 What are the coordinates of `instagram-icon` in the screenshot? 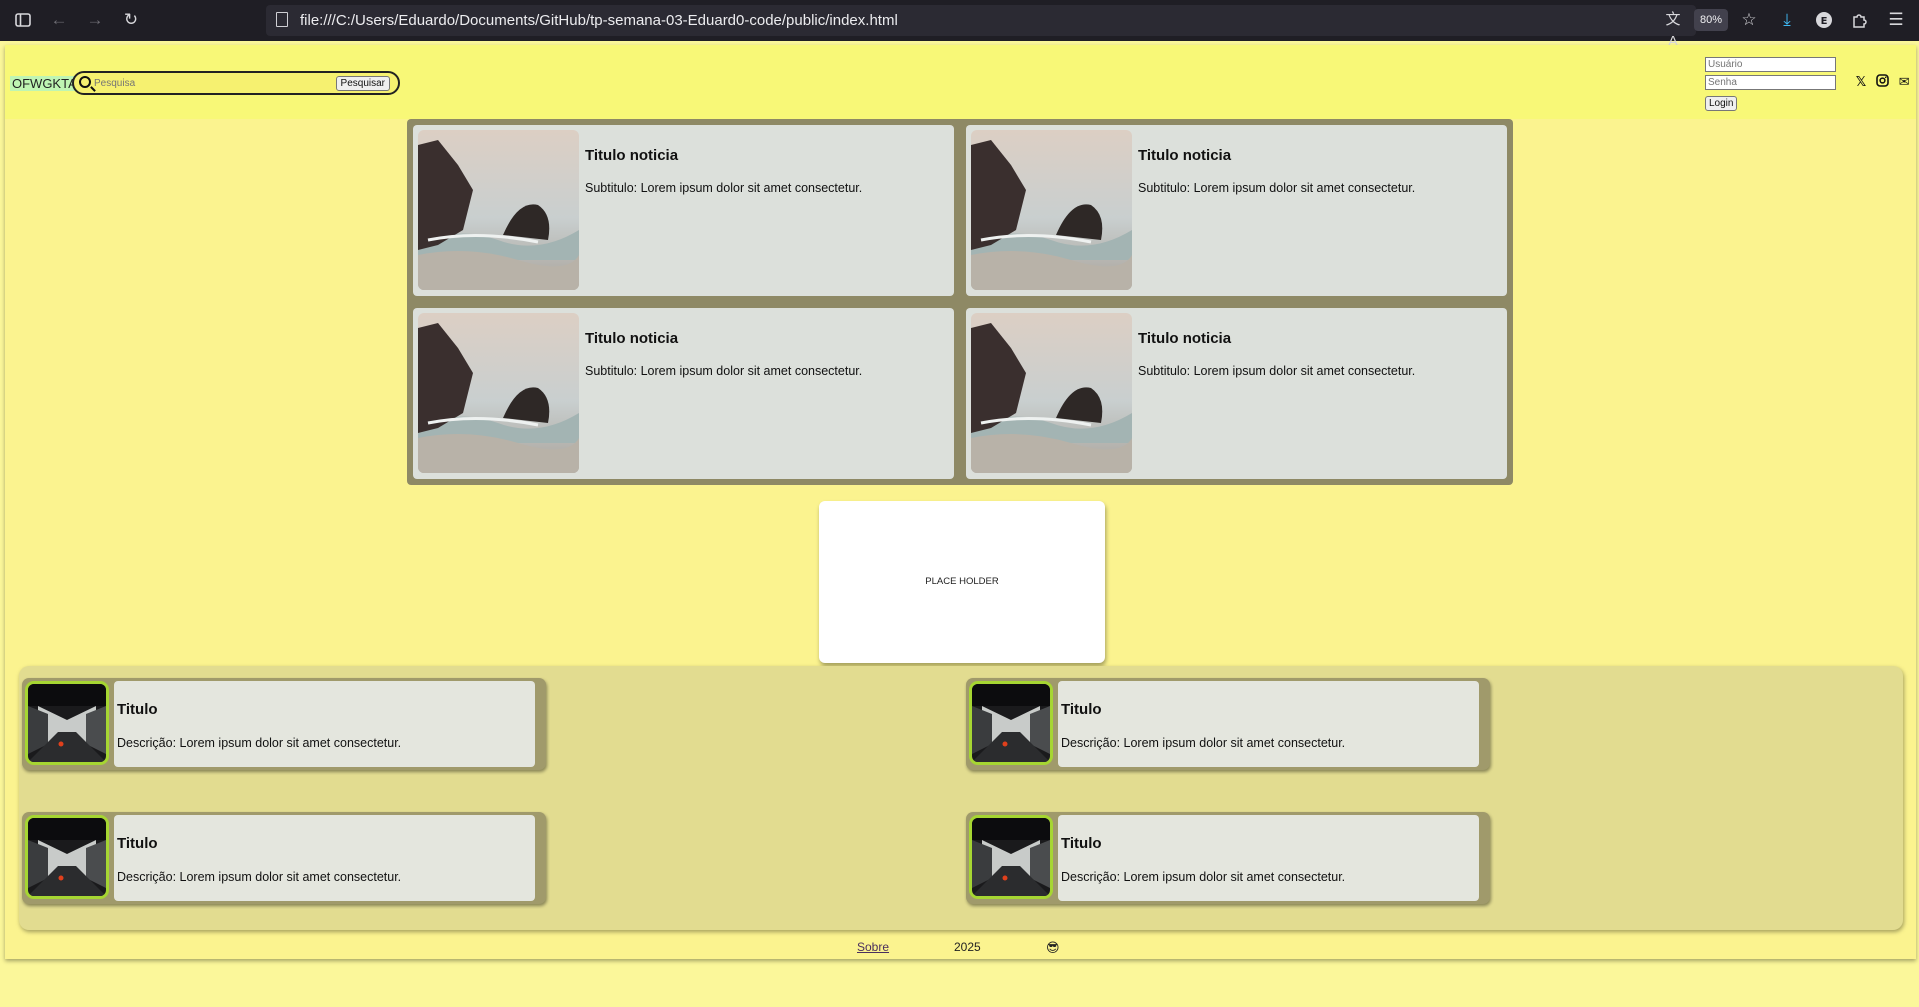 It's located at (1883, 81).